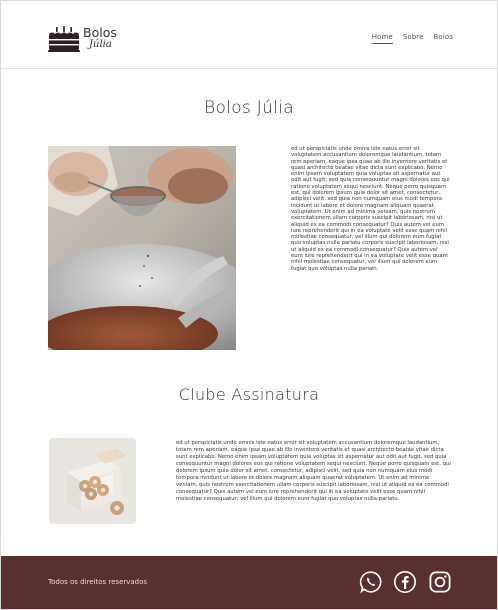  I want to click on main-nav: Home Sobre Bolos, so click(412, 38).